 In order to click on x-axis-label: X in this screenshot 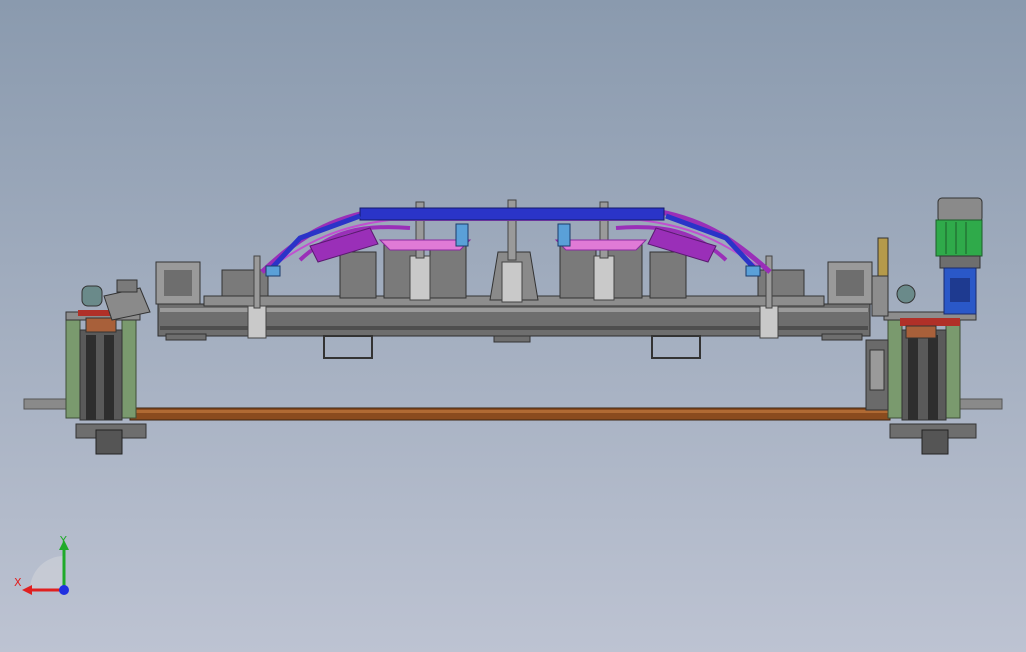, I will do `click(18, 582)`.